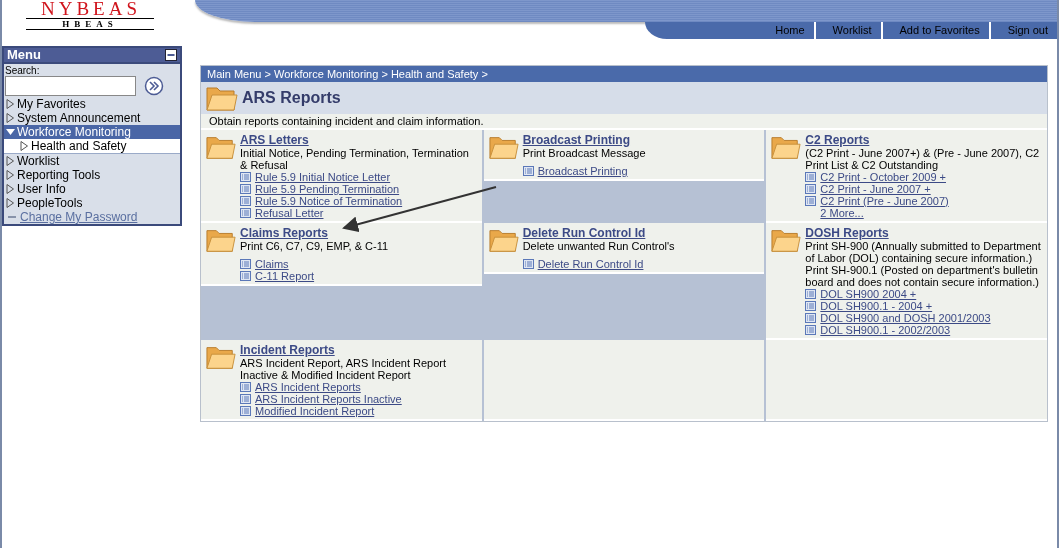  I want to click on report-link: Broadcast Printing, so click(582, 171).